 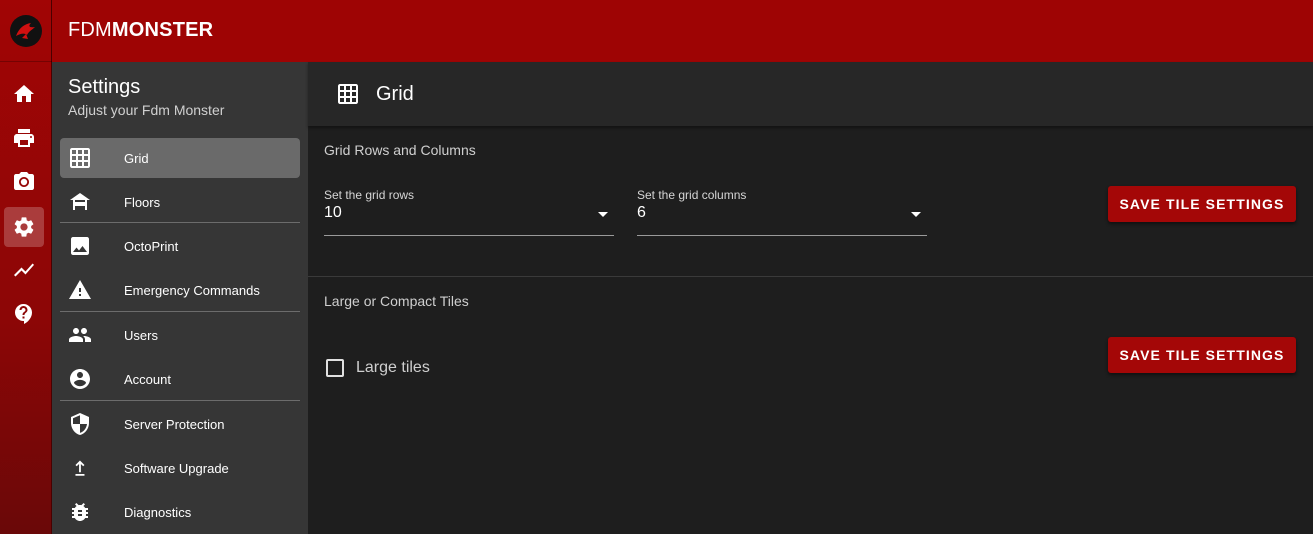 I want to click on grid-rows-label: Set the grid rows, so click(x=369, y=195).